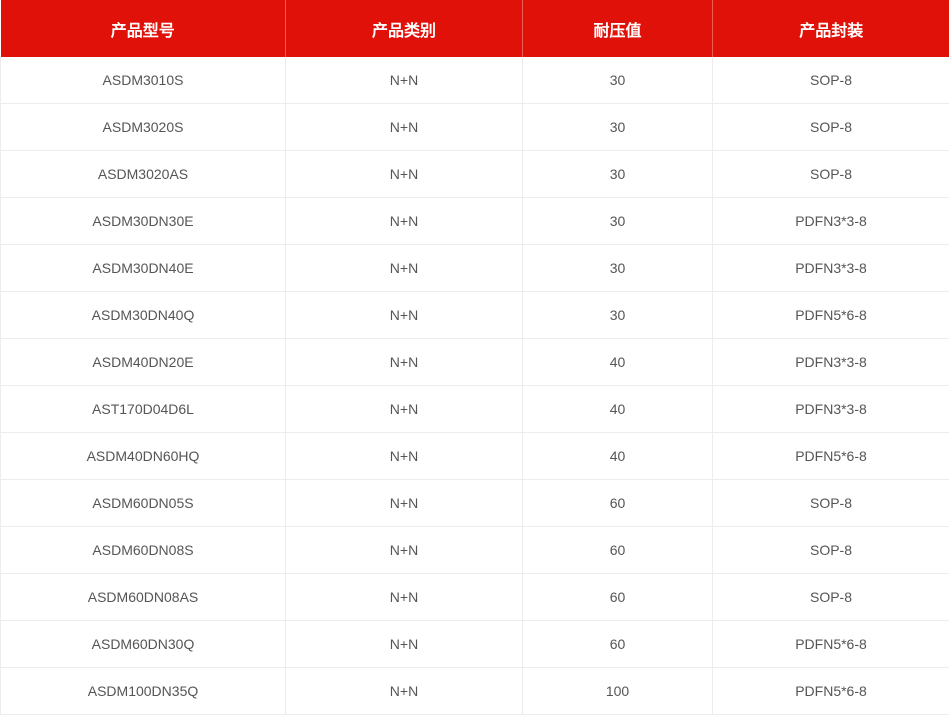 This screenshot has height=726, width=949. I want to click on table-row: ASDM40DN60HQ N+N 40 PDFN5*6-8, so click(474, 456).